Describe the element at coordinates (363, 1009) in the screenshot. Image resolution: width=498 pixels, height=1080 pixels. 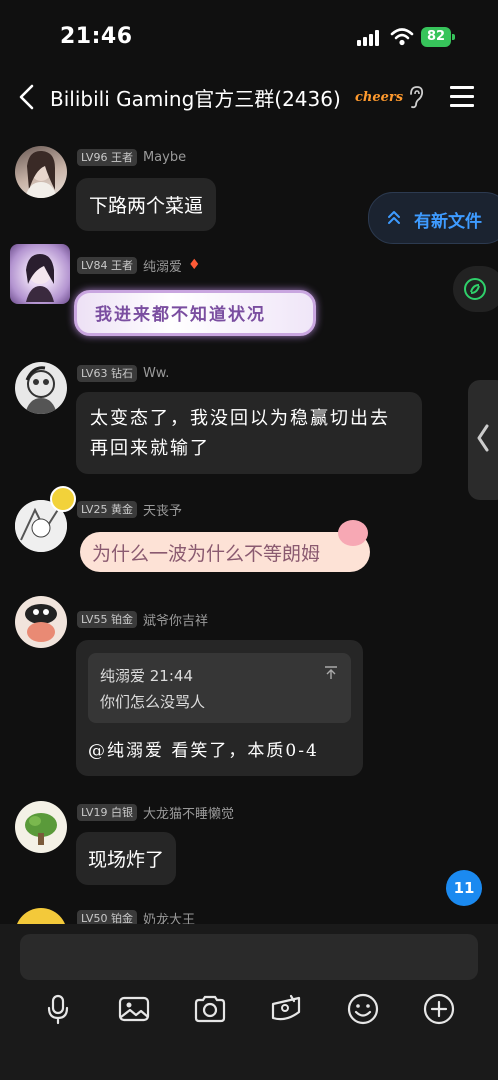
I see `emoji-icon` at that location.